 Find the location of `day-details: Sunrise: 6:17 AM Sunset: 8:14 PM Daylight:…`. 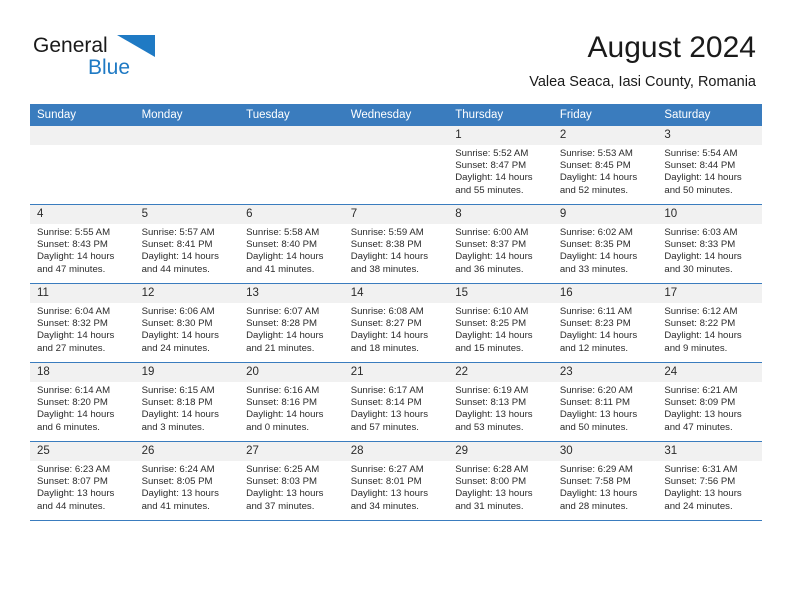

day-details: Sunrise: 6:17 AM Sunset: 8:14 PM Daylight:… is located at coordinates (396, 408).